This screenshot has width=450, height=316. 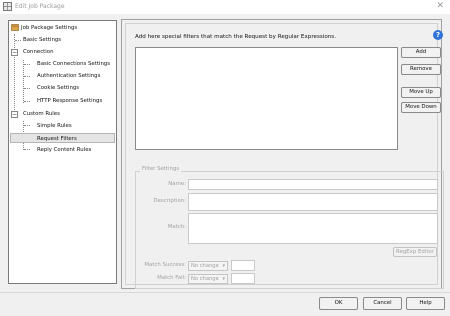 What do you see at coordinates (421, 69) in the screenshot?
I see `remove-button: Remove` at bounding box center [421, 69].